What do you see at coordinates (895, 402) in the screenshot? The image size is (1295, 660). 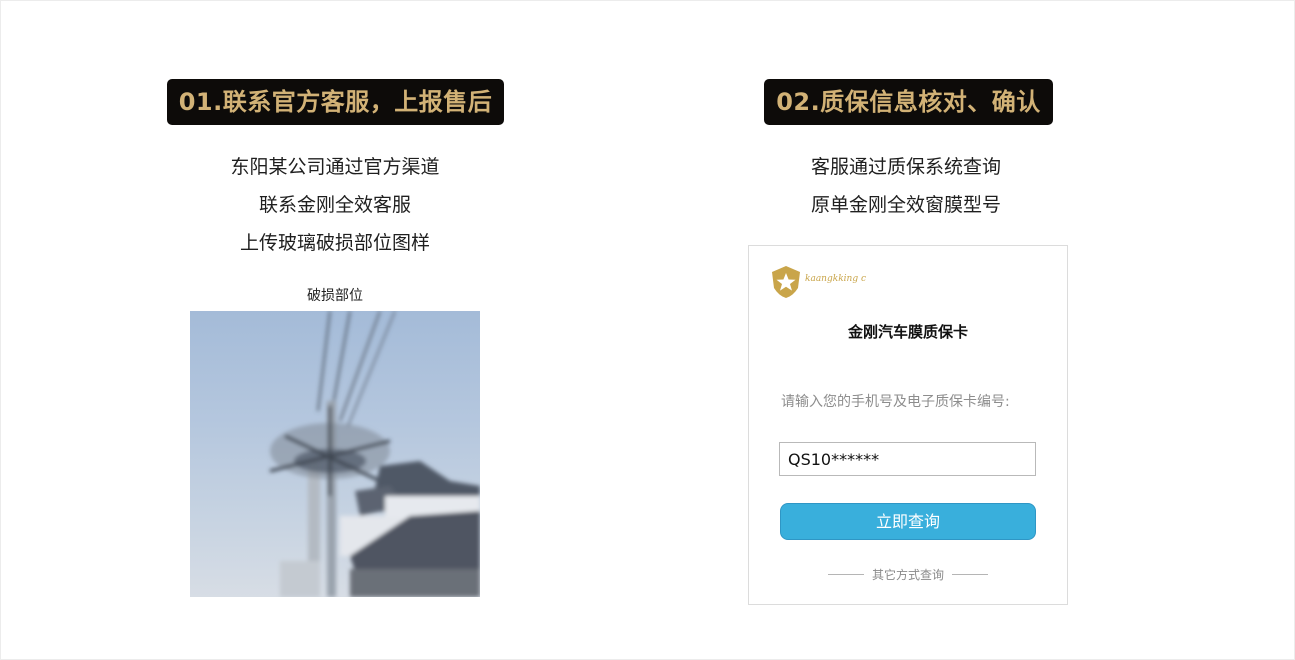 I see `input-label: 请输入您的手机号及电子质保卡编号:` at bounding box center [895, 402].